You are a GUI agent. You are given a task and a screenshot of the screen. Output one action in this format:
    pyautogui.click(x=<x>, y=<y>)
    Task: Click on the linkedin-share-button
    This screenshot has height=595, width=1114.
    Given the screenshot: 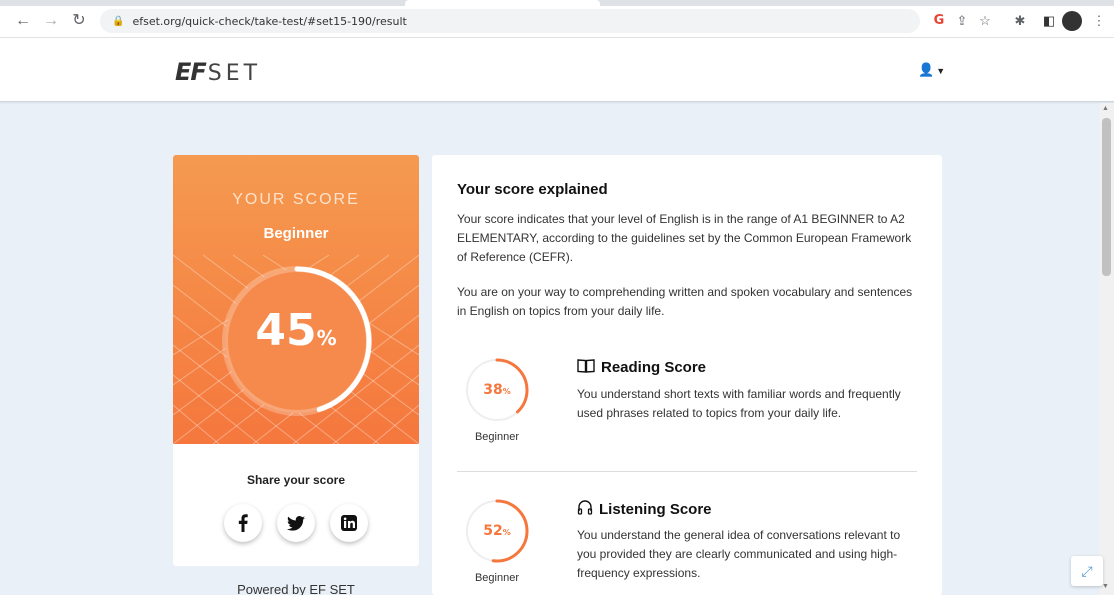 What is the action you would take?
    pyautogui.click(x=349, y=523)
    